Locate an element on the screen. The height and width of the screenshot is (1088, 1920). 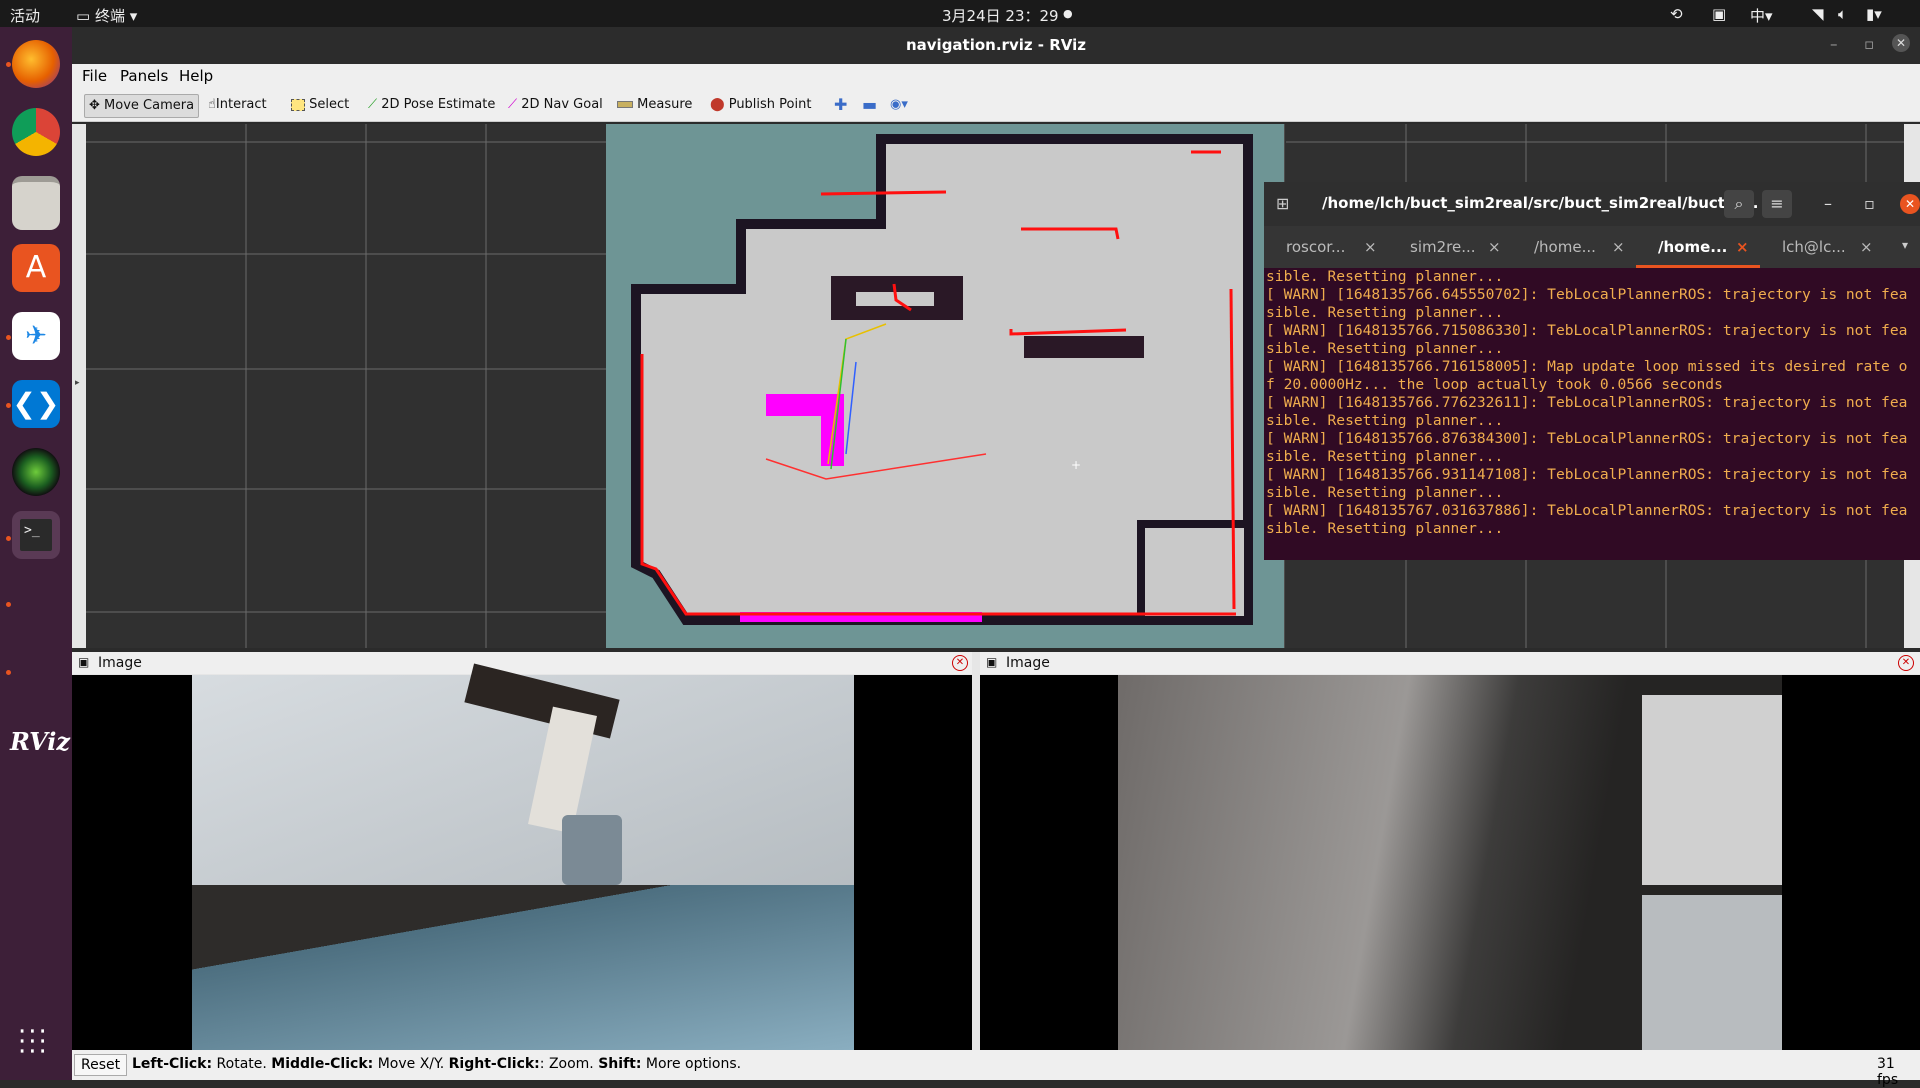
wifi-icon: ◥ is located at coordinates (1818, 14).